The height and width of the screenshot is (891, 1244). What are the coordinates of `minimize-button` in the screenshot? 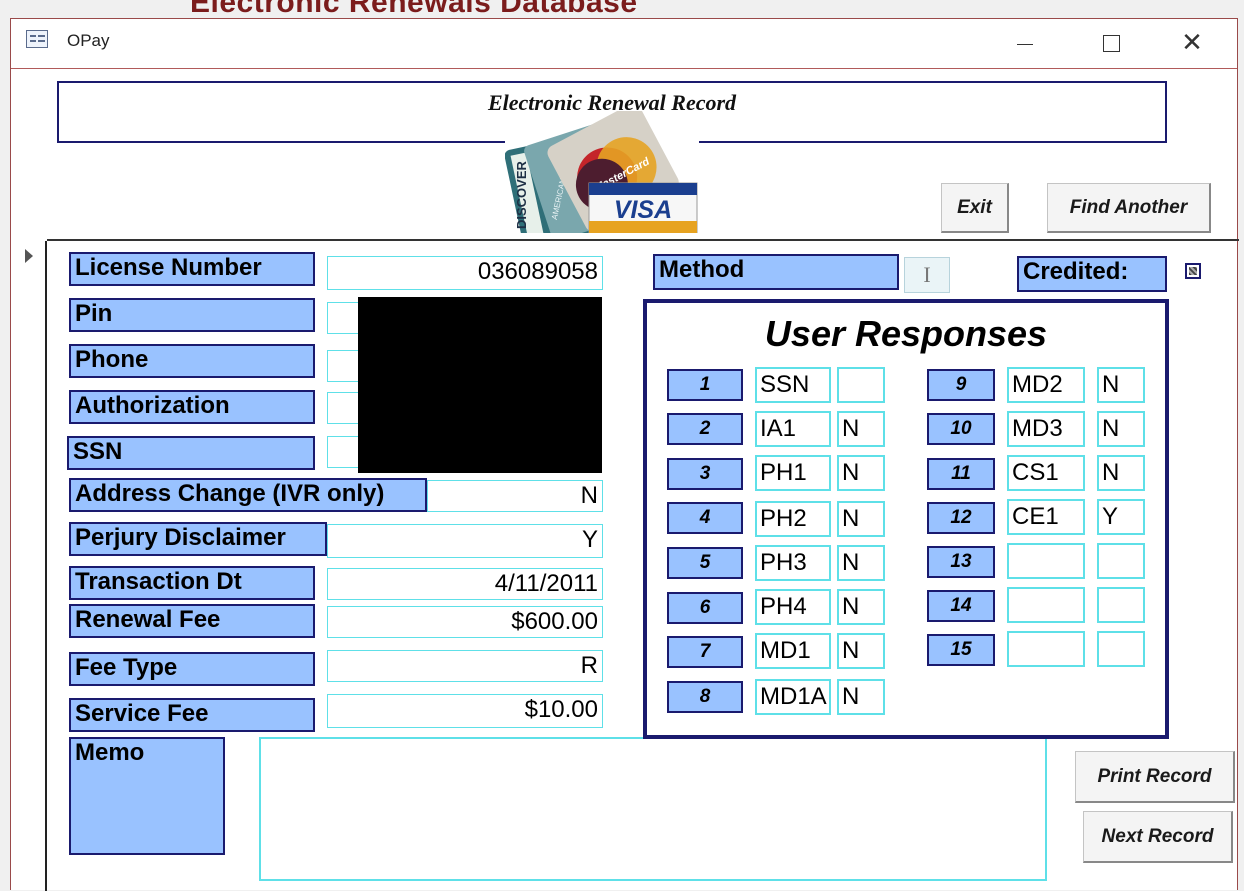 It's located at (1024, 42).